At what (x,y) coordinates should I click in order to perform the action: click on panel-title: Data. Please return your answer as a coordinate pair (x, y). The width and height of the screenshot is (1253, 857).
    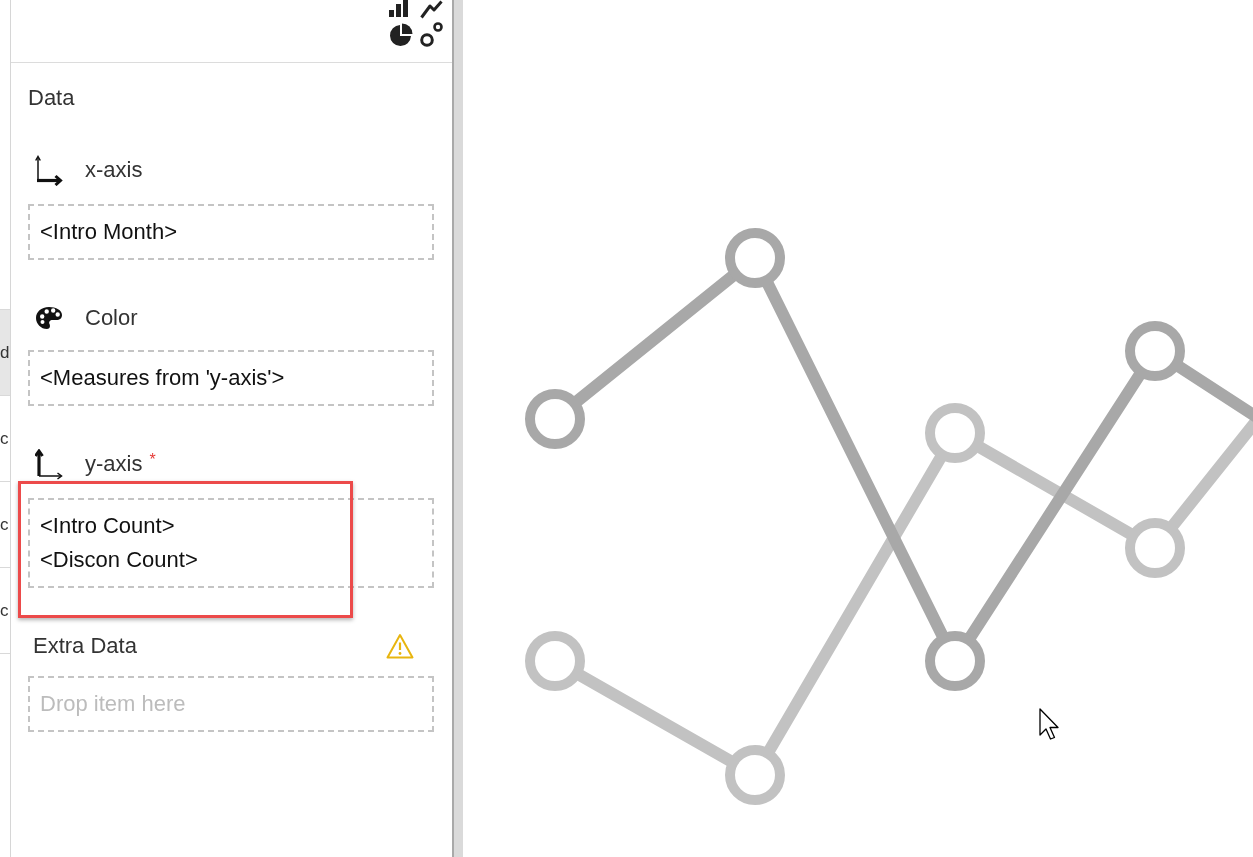
    Looking at the image, I should click on (52, 98).